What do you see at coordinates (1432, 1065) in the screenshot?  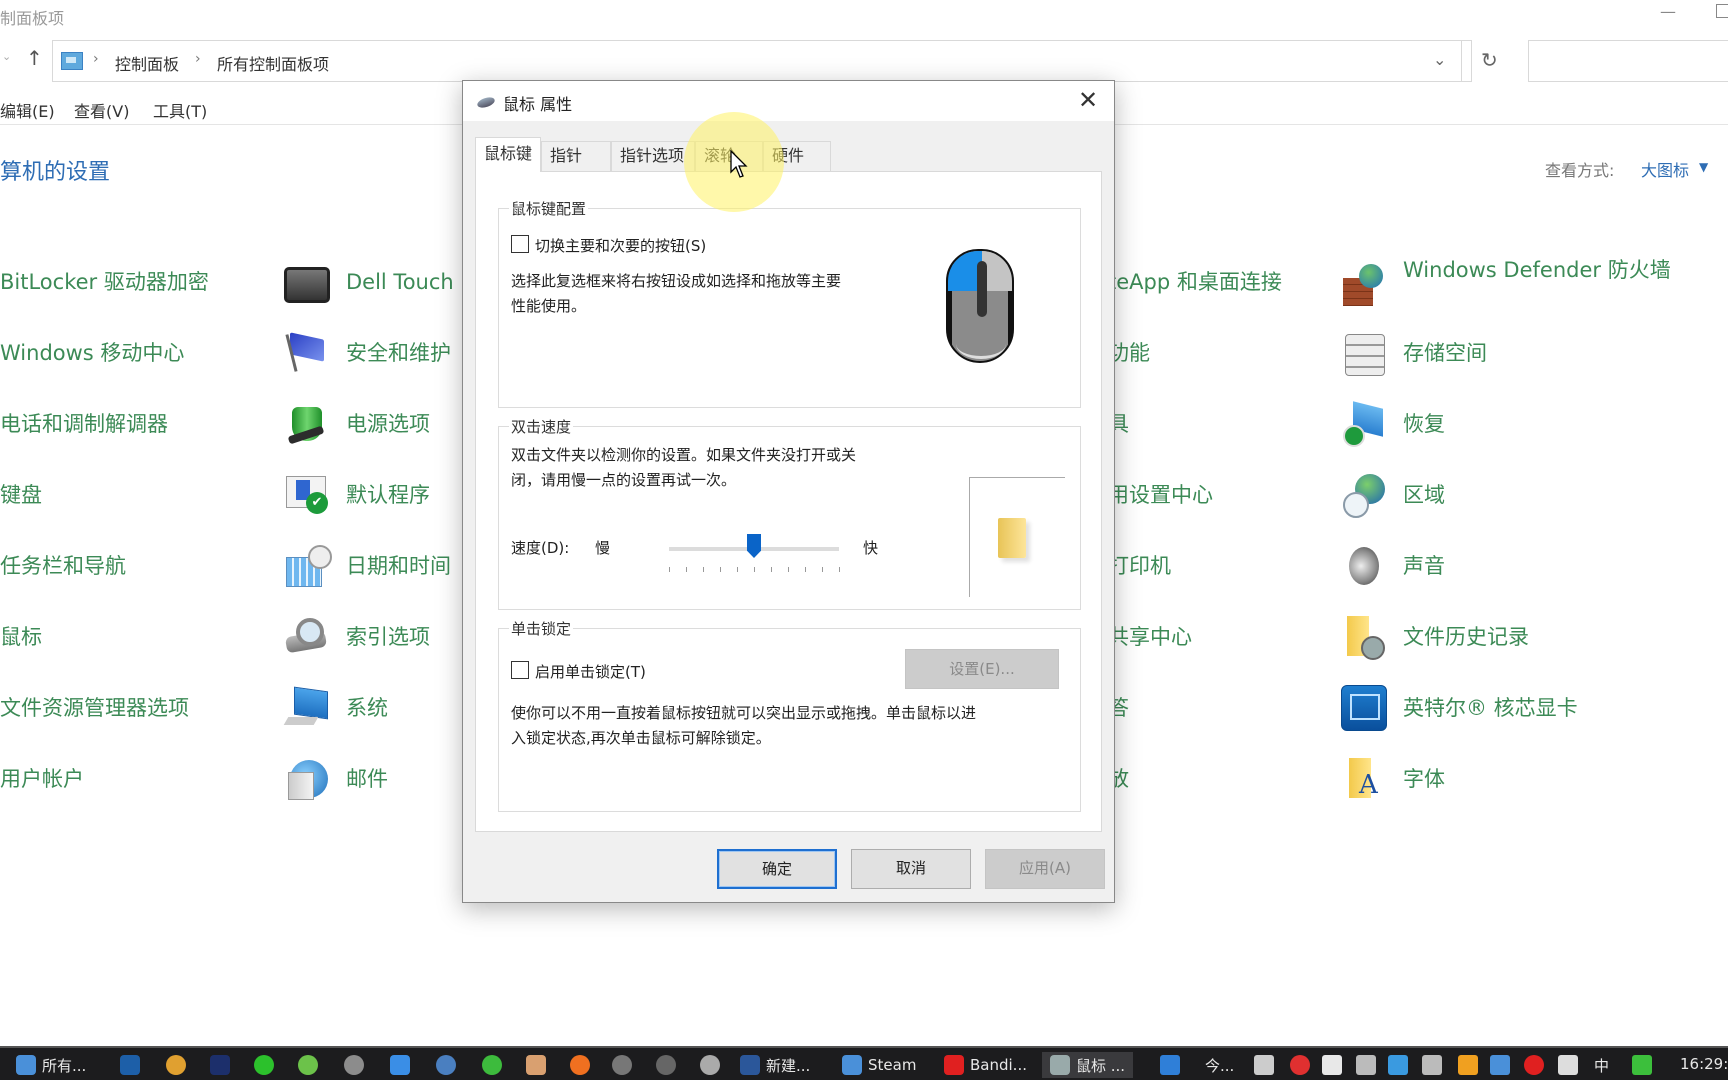 I see `network-icon` at bounding box center [1432, 1065].